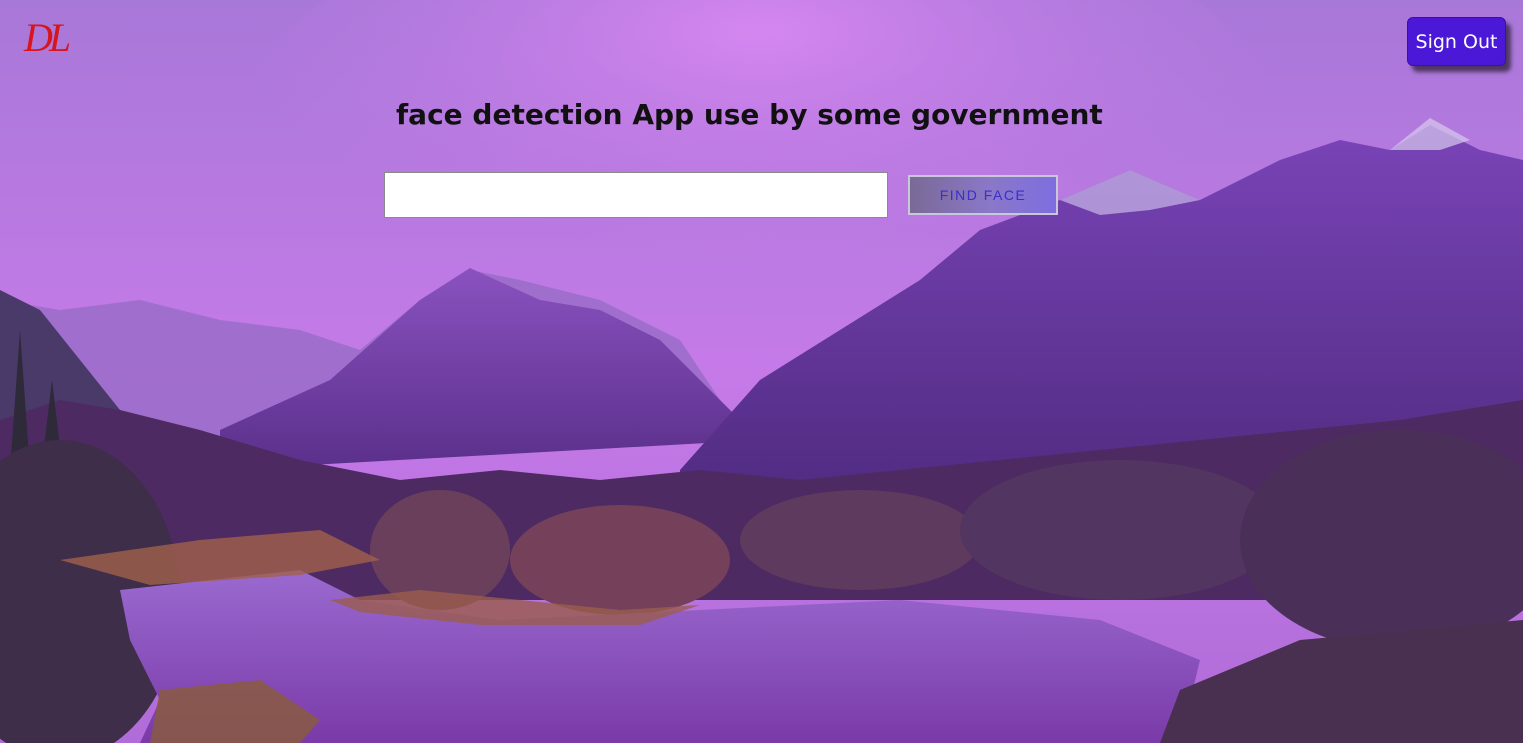  Describe the element at coordinates (983, 195) in the screenshot. I see `find-face-button: FIND FACE` at that location.